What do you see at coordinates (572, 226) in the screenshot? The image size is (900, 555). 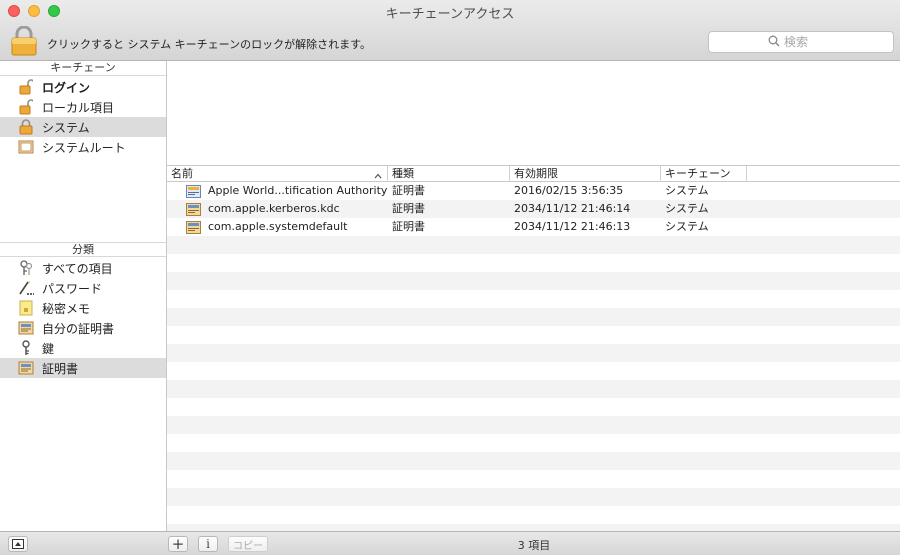 I see `row-expires: 2034/11/12 21:46:13` at bounding box center [572, 226].